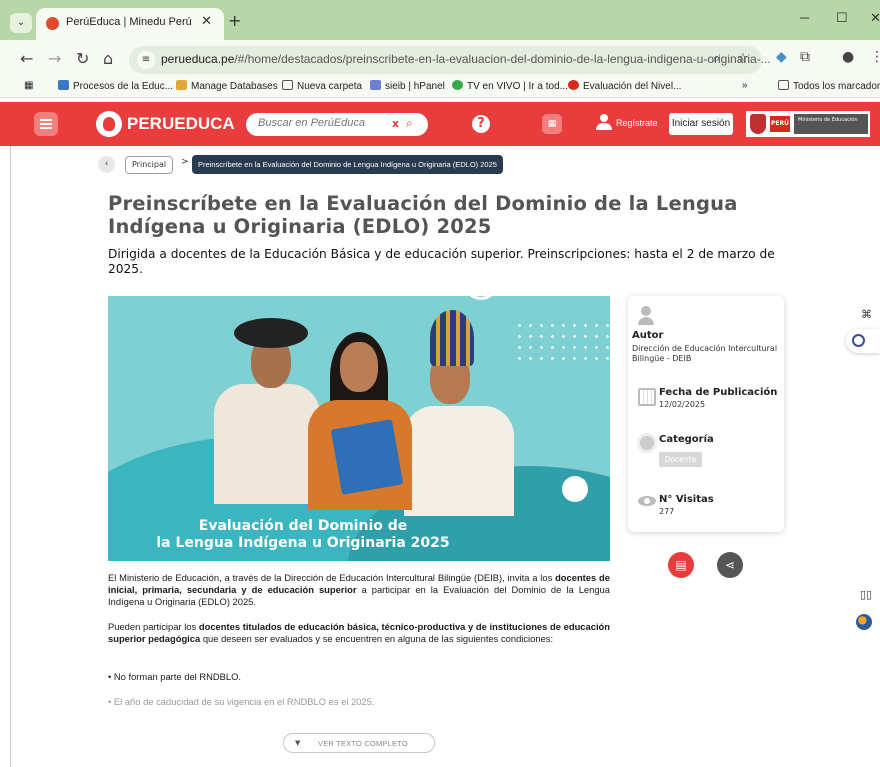 This screenshot has width=880, height=767. What do you see at coordinates (637, 123) in the screenshot?
I see `register-link: Regístrate` at bounding box center [637, 123].